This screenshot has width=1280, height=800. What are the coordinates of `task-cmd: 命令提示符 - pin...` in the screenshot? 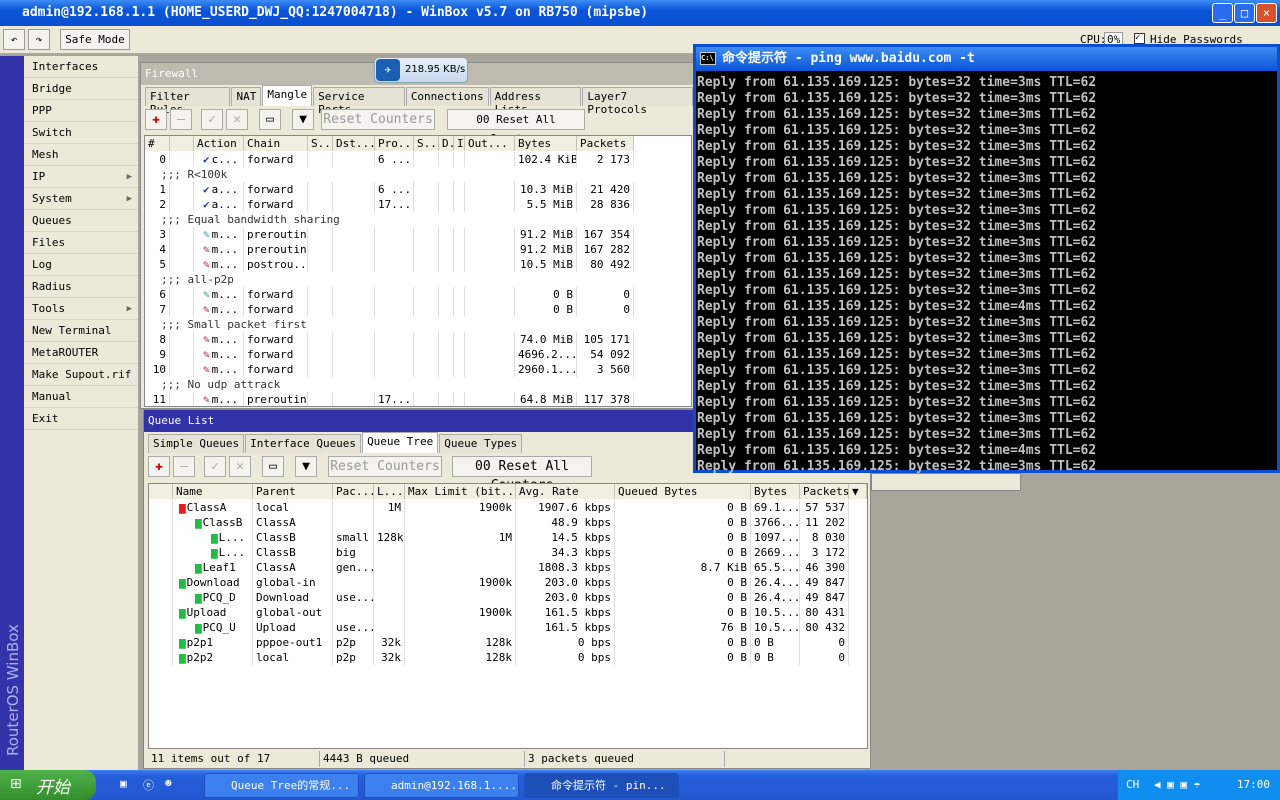 It's located at (601, 785).